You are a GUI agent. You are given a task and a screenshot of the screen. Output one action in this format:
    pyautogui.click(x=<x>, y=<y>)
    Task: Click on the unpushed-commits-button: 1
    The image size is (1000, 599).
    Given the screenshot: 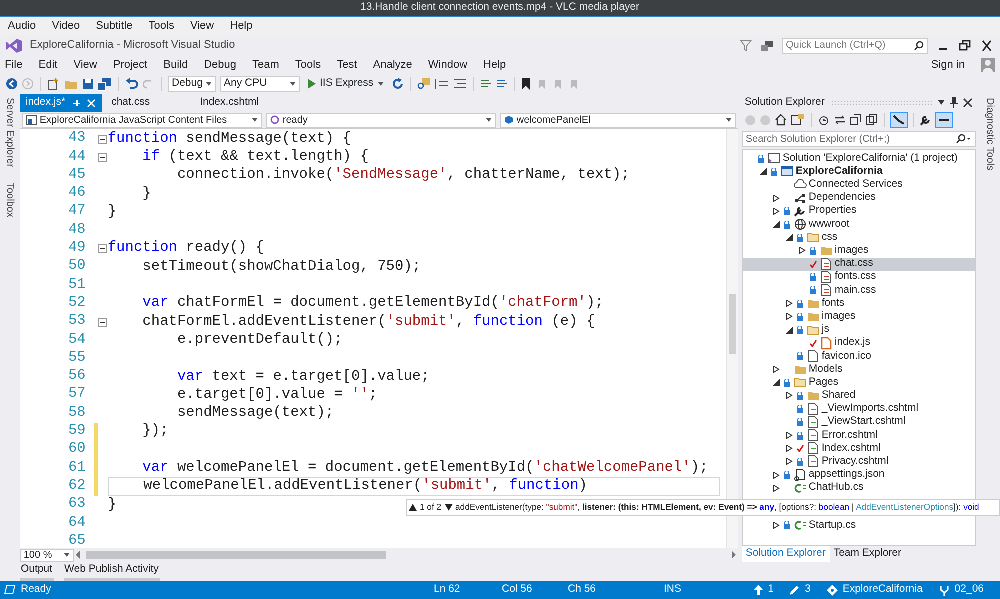 What is the action you would take?
    pyautogui.click(x=764, y=590)
    